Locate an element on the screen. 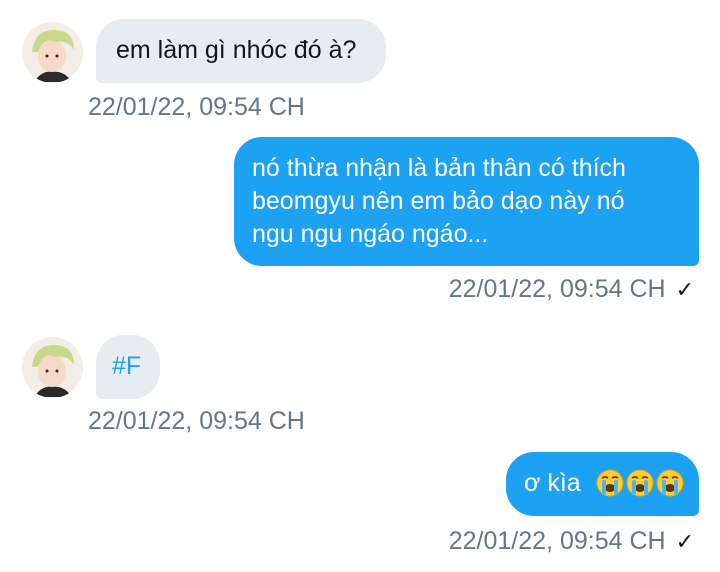 The image size is (720, 572). message-bubble-outgoing: ơ kìa is located at coordinates (602, 484).